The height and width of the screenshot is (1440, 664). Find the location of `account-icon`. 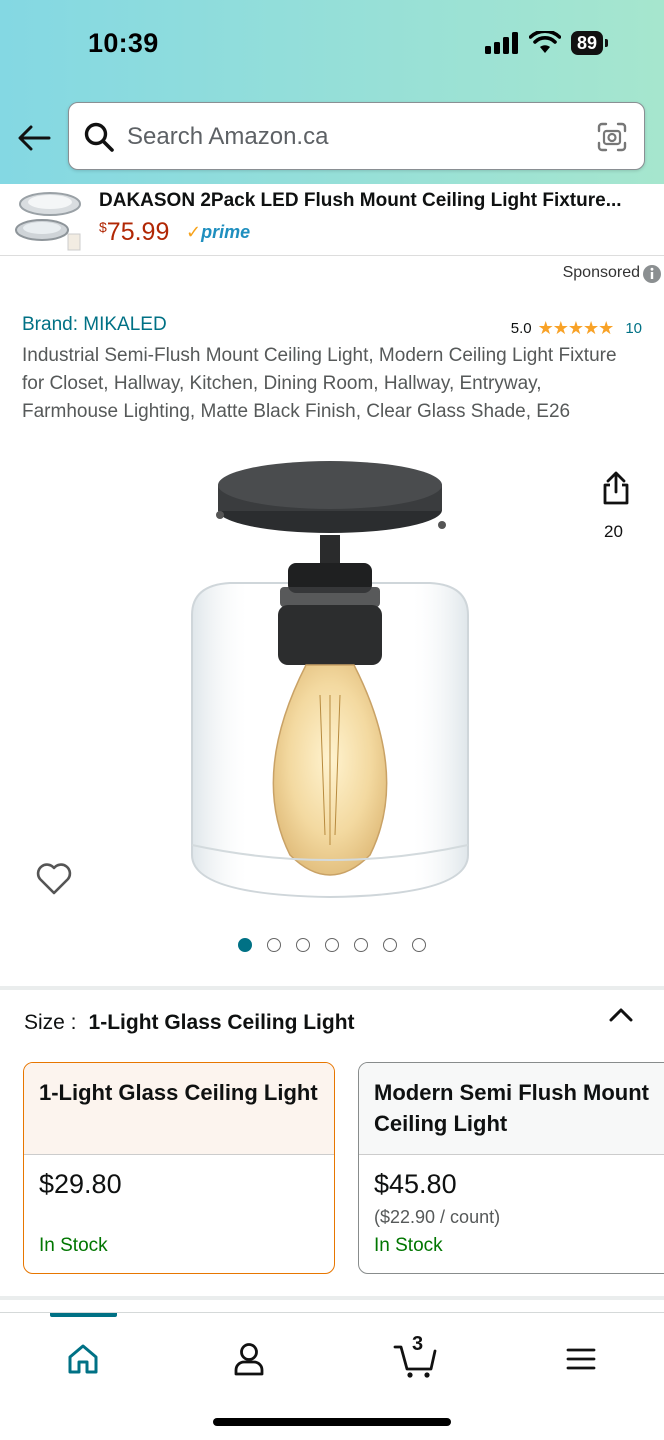

account-icon is located at coordinates (249, 1359).